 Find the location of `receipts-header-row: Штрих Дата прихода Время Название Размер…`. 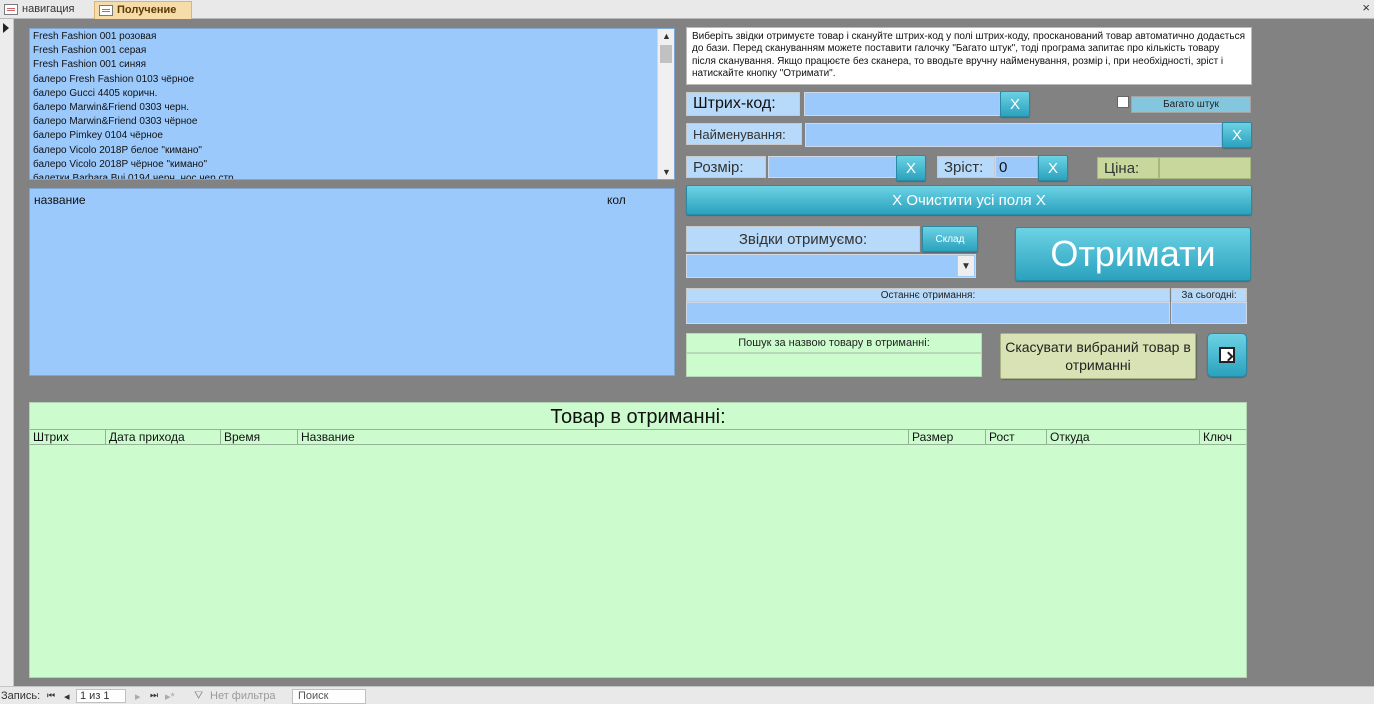

receipts-header-row: Штрих Дата прихода Время Название Размер… is located at coordinates (638, 437).